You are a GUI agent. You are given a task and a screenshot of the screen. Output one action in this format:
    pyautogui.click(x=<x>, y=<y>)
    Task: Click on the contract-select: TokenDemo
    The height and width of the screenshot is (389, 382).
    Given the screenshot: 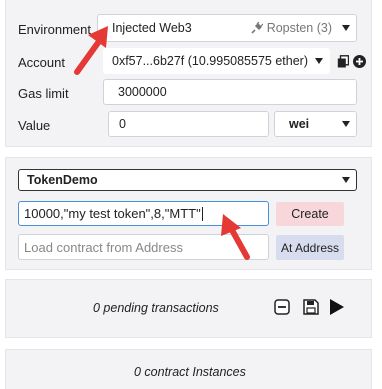 What is the action you would take?
    pyautogui.click(x=187, y=180)
    